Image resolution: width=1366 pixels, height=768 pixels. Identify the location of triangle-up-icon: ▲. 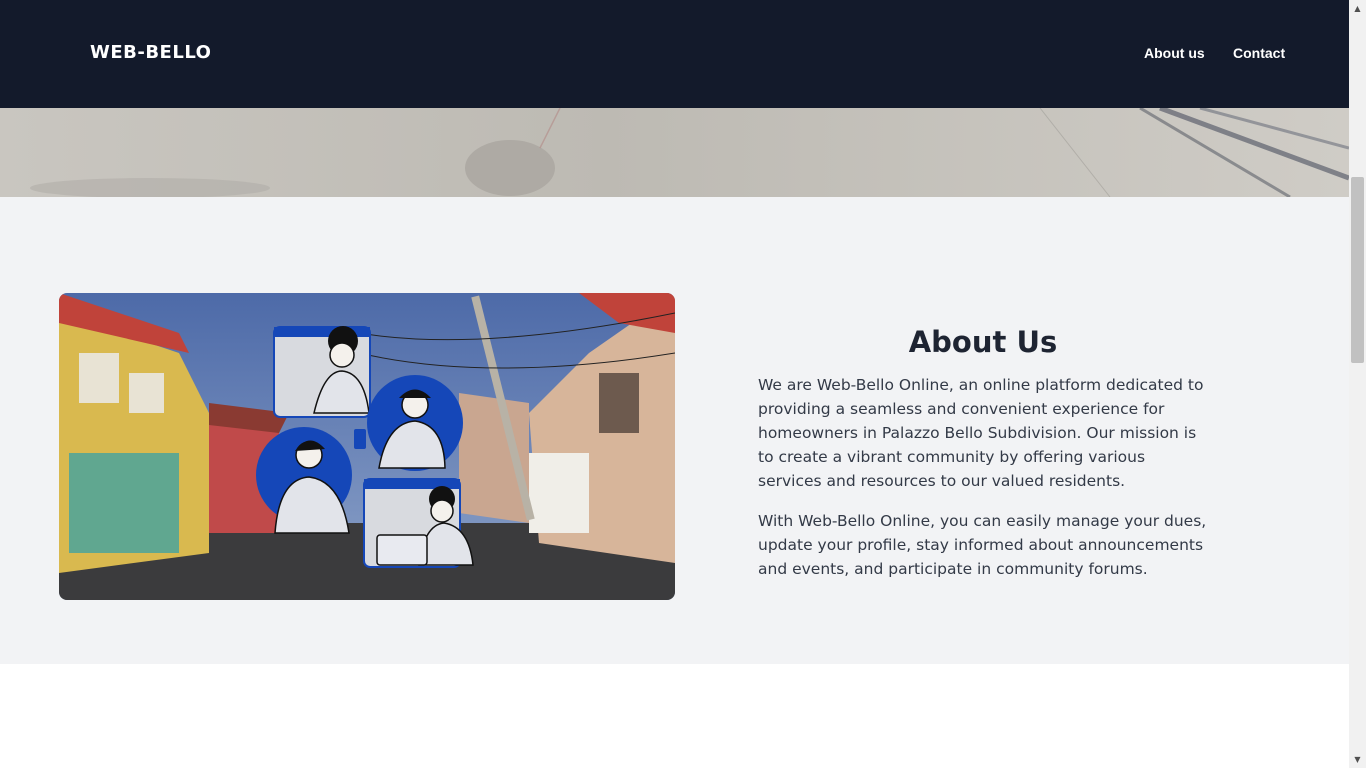
(1357, 8).